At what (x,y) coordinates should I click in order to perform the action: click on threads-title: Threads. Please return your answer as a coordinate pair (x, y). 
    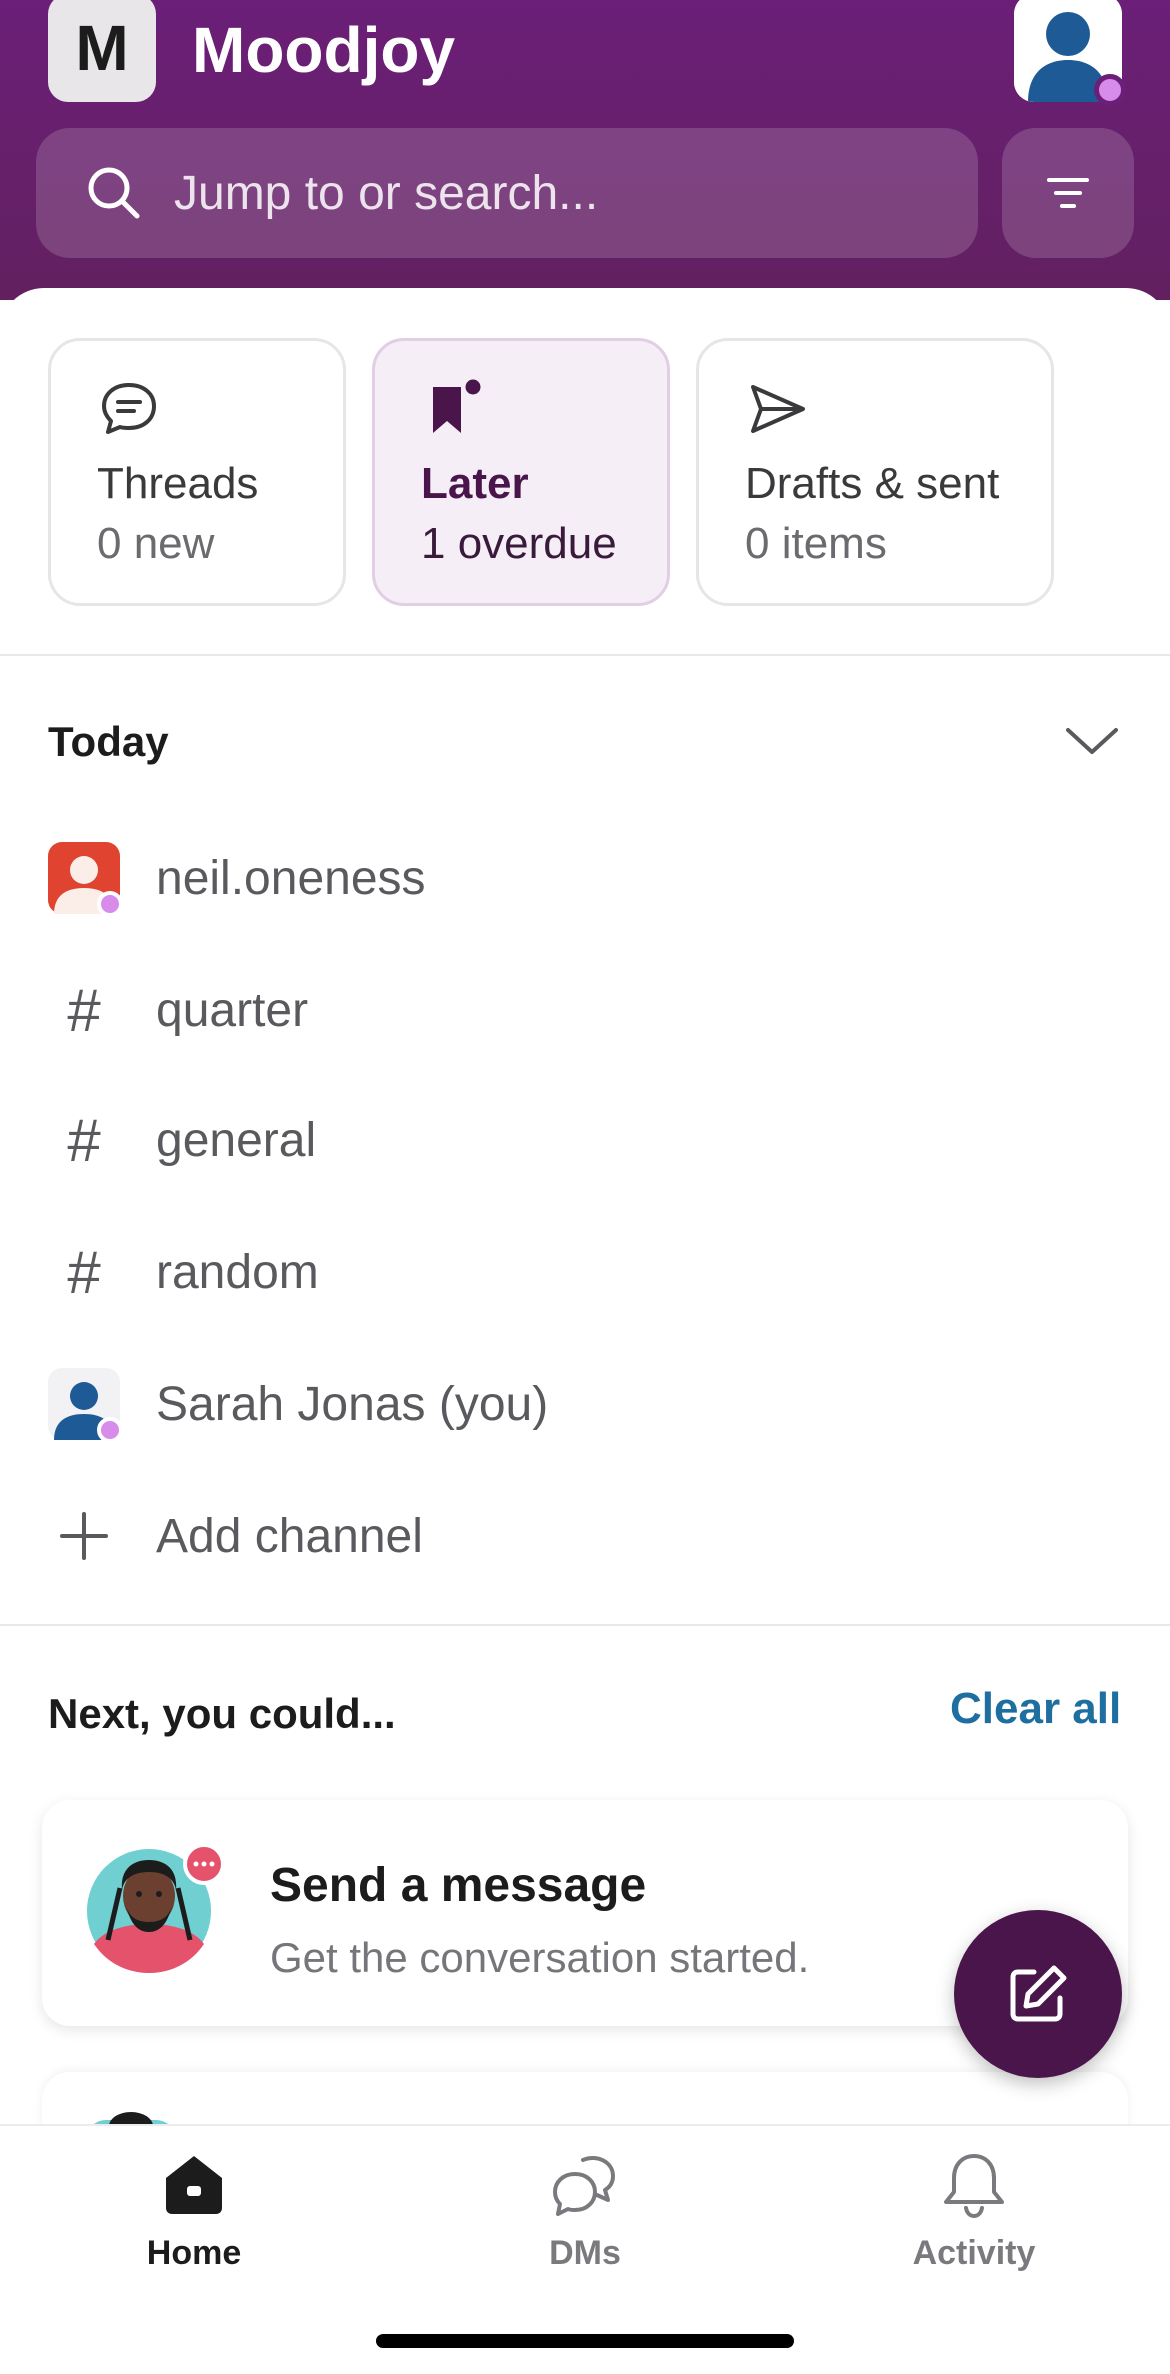
    Looking at the image, I should click on (178, 483).